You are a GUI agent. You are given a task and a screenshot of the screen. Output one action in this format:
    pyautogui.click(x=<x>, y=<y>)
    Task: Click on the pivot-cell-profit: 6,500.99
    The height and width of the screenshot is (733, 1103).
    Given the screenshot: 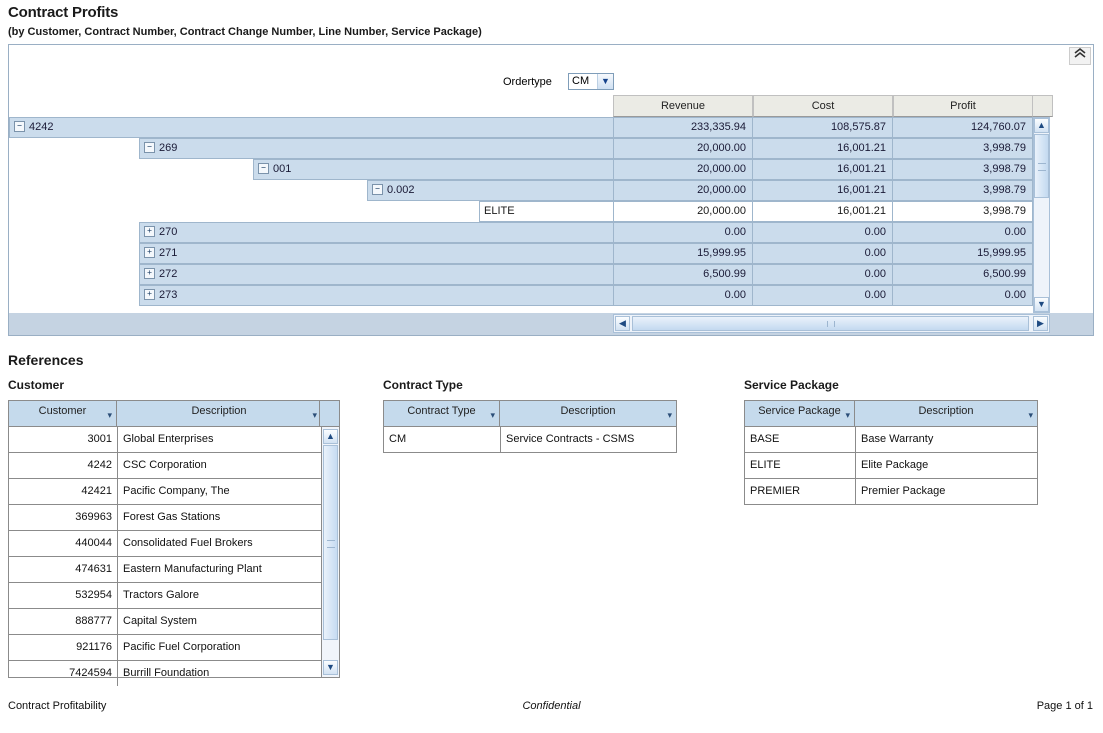 What is the action you would take?
    pyautogui.click(x=963, y=274)
    